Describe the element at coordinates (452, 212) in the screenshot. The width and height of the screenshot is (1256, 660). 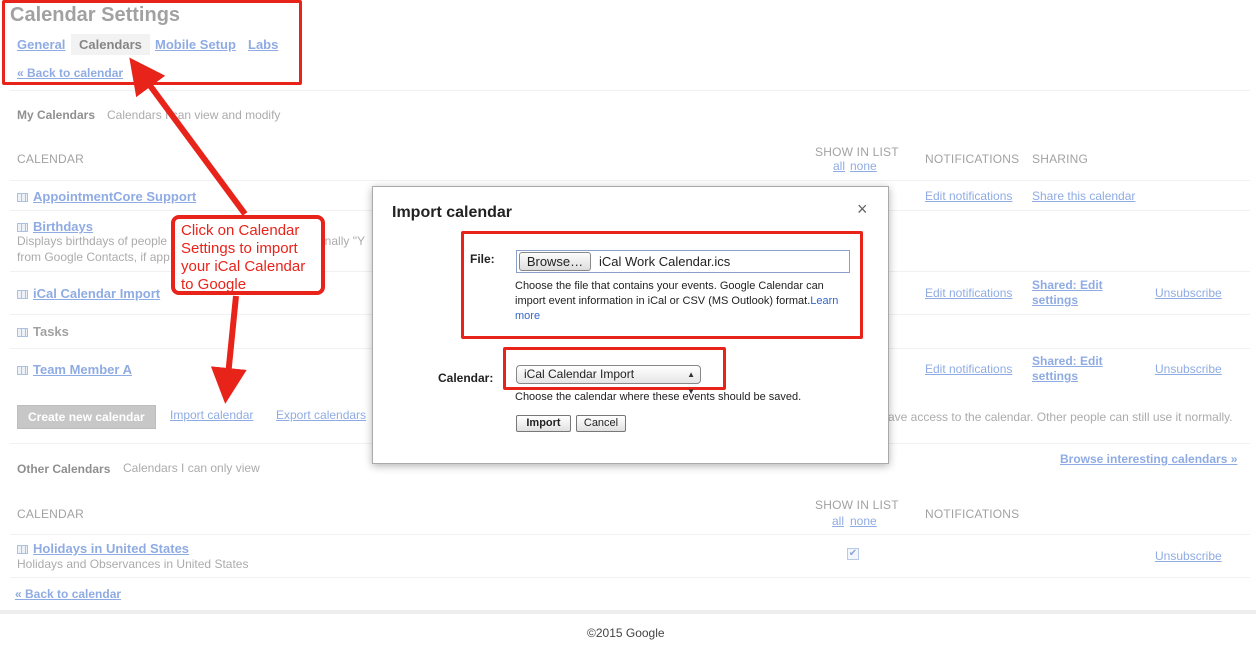
I see `dialog-title: Import calendar` at that location.